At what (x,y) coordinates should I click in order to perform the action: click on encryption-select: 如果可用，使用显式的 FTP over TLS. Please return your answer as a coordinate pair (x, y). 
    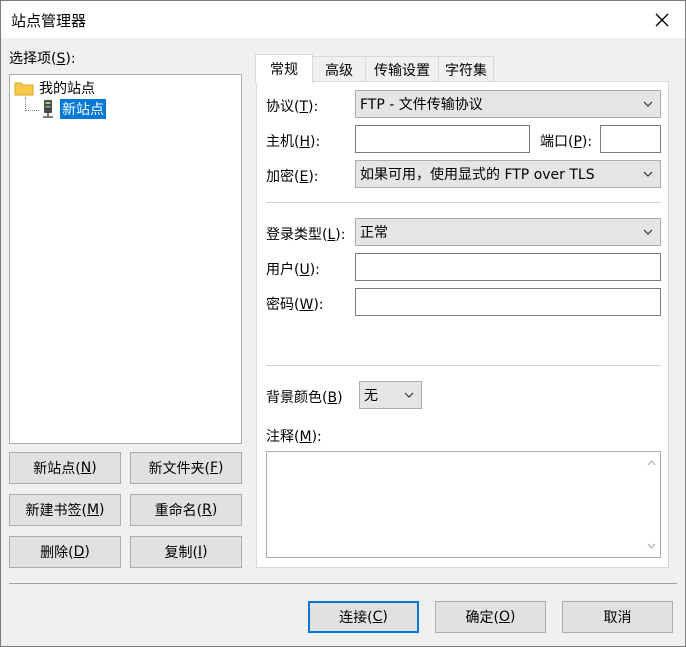
    Looking at the image, I should click on (508, 174).